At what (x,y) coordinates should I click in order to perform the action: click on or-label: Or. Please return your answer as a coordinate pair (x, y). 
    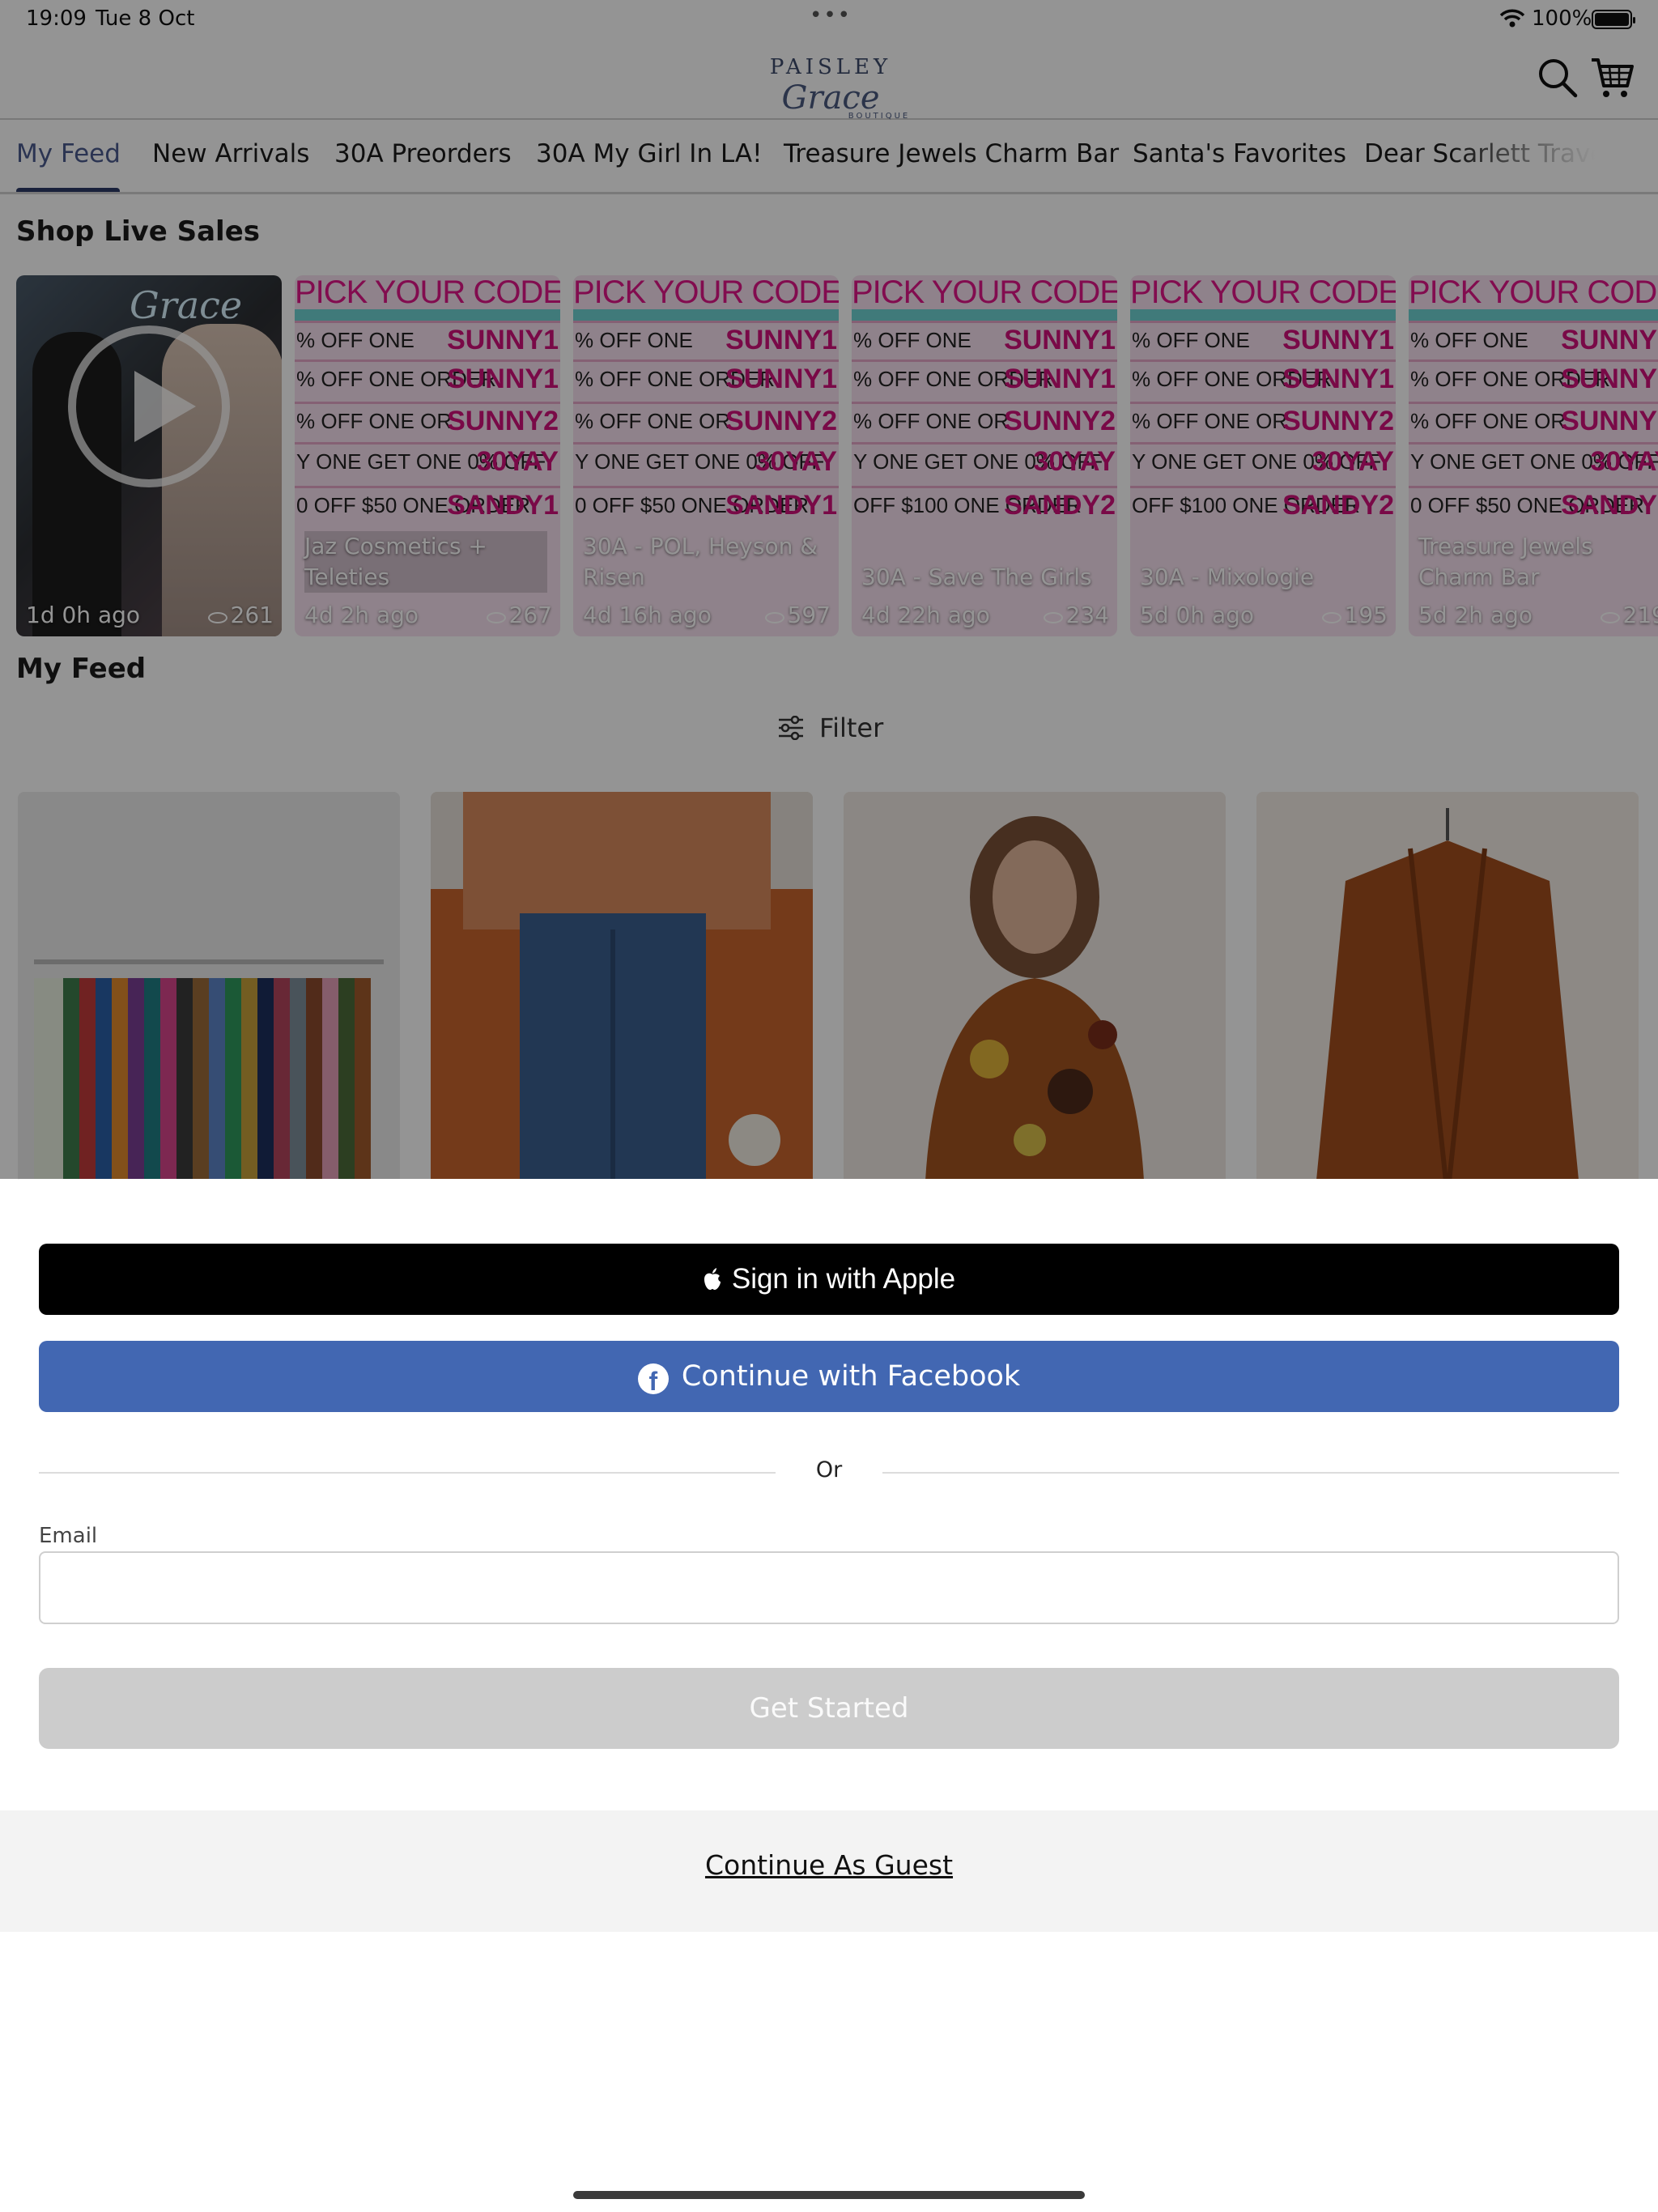
    Looking at the image, I should click on (829, 1470).